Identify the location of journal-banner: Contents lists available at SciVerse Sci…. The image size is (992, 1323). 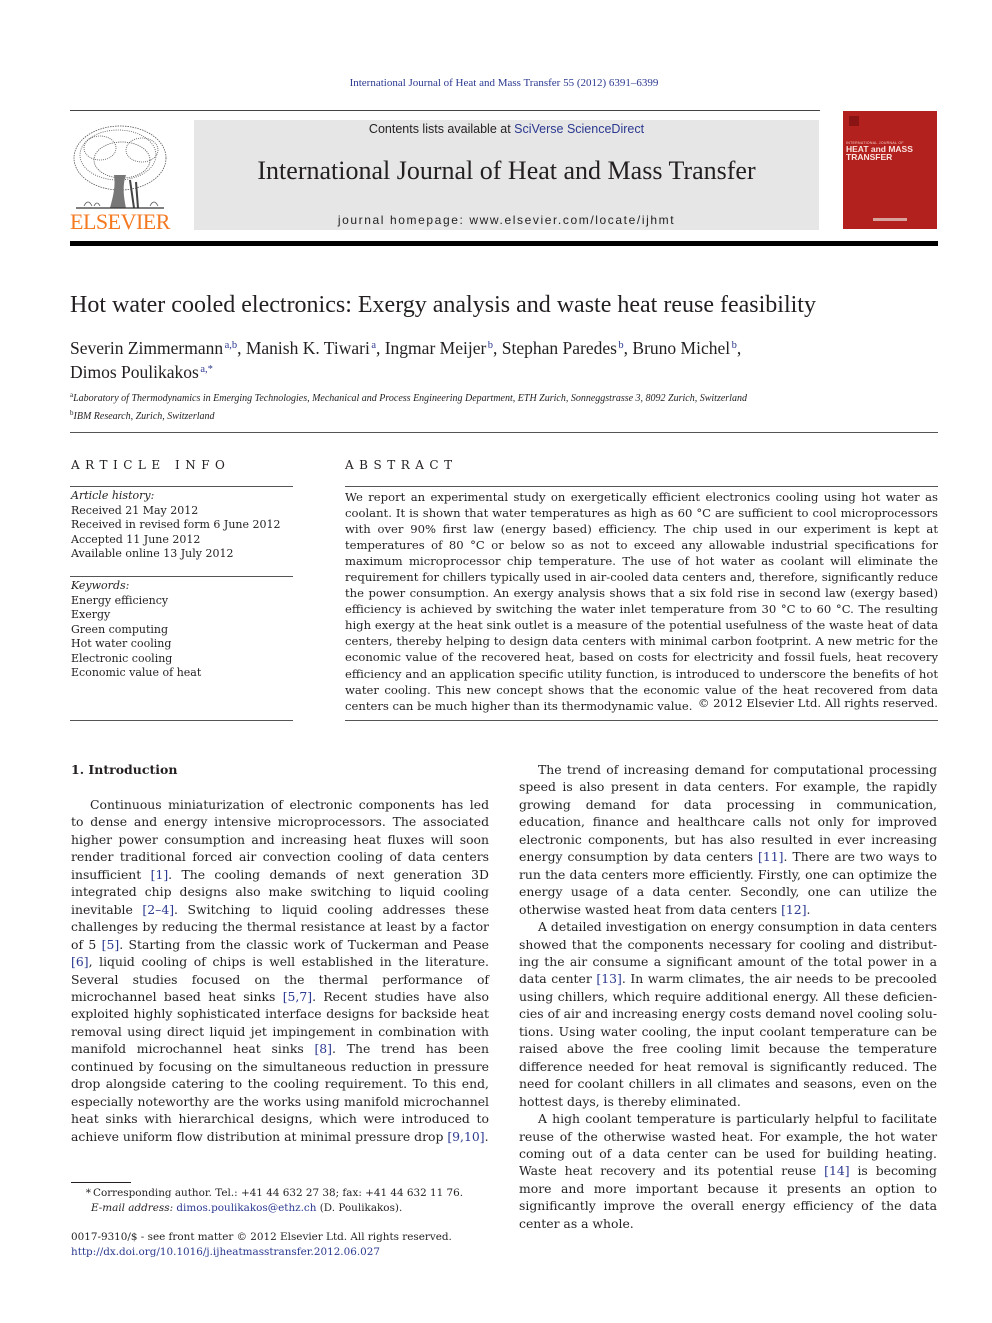
(506, 175).